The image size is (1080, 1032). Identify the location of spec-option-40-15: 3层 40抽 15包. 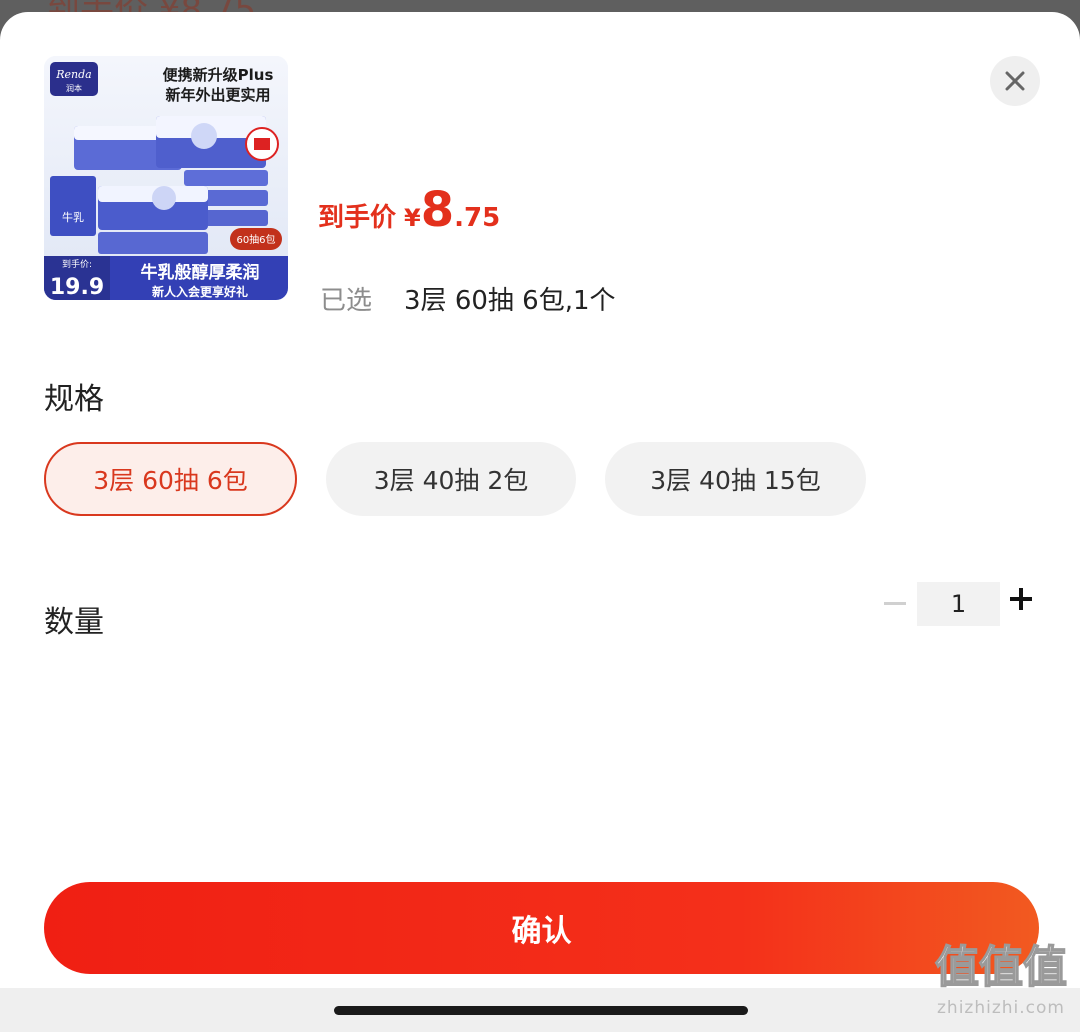
(735, 479).